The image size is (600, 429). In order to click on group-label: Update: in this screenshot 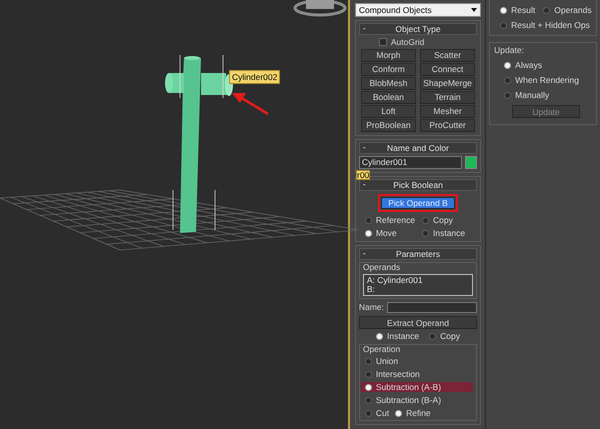, I will do `click(509, 50)`.